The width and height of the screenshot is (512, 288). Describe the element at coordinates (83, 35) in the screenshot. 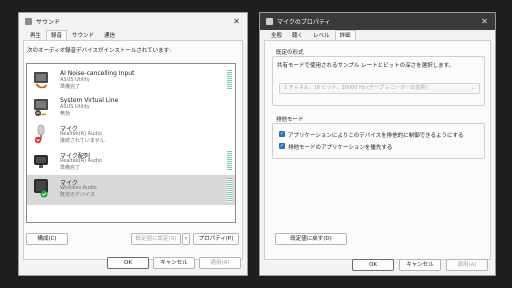

I see `tab-sounds: サウンド` at that location.